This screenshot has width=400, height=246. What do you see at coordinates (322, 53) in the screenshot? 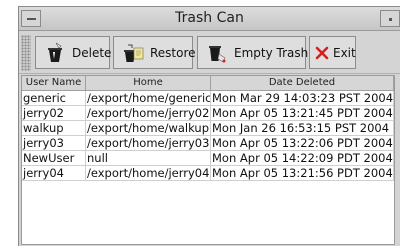
I see `red-x-icon` at bounding box center [322, 53].